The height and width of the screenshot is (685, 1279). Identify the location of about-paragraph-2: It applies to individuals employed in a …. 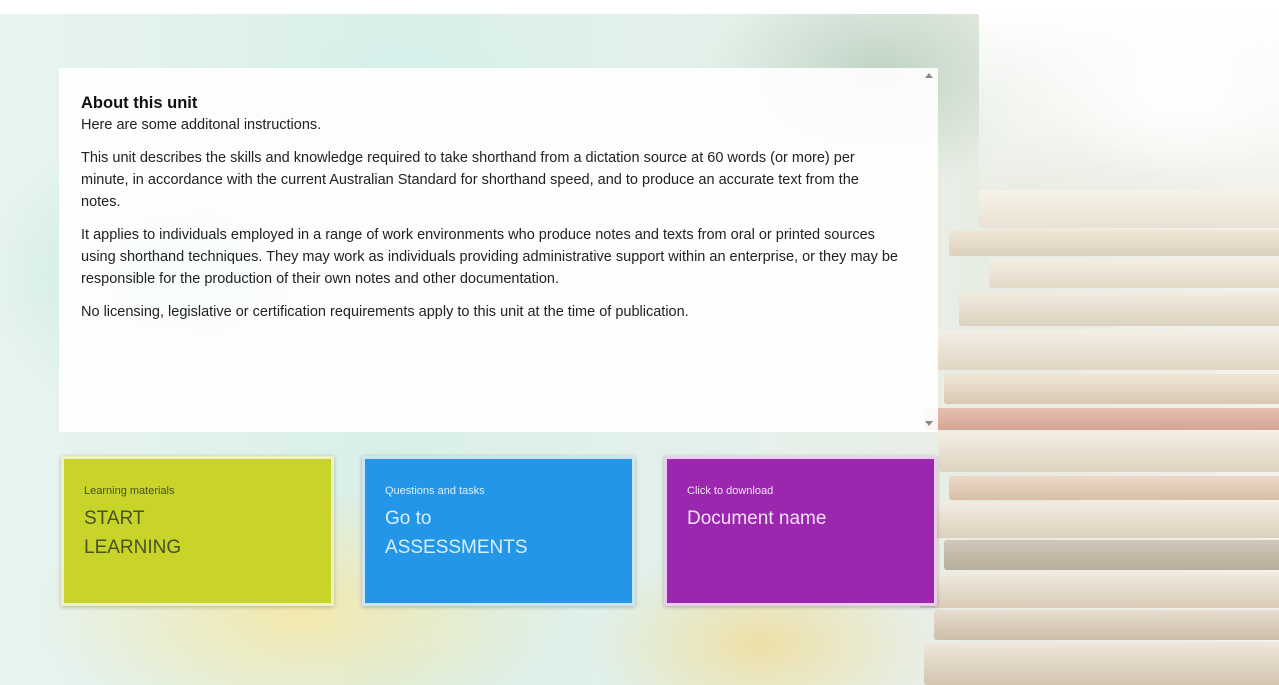
(489, 257).